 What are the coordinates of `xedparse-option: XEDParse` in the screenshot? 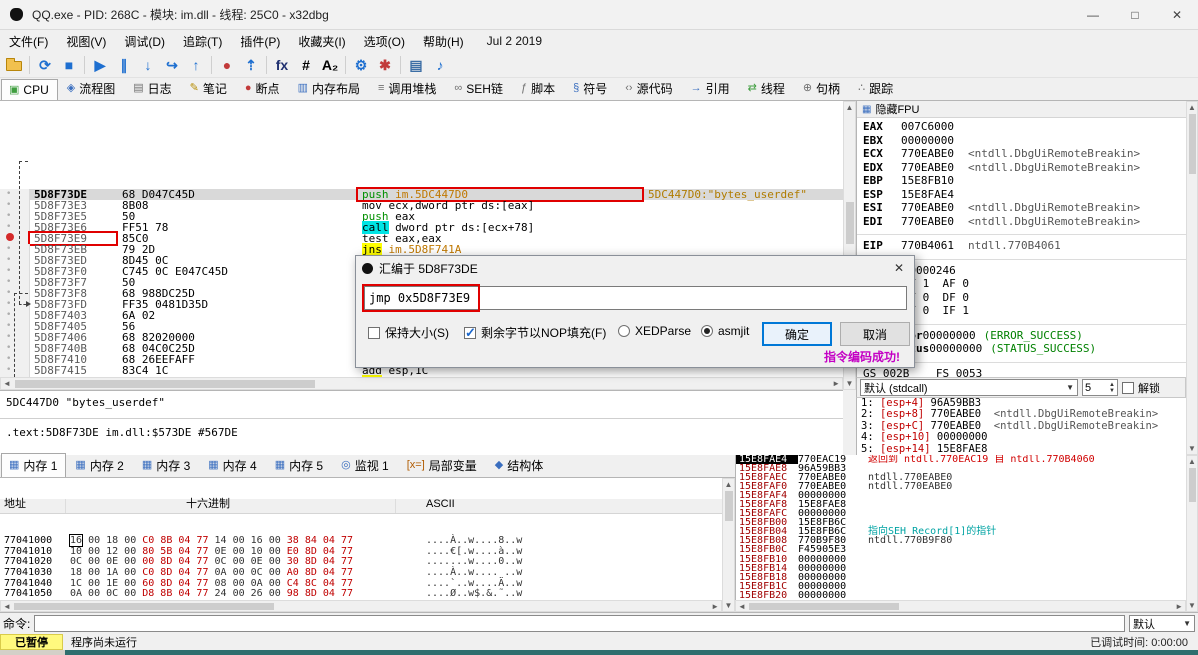 It's located at (654, 331).